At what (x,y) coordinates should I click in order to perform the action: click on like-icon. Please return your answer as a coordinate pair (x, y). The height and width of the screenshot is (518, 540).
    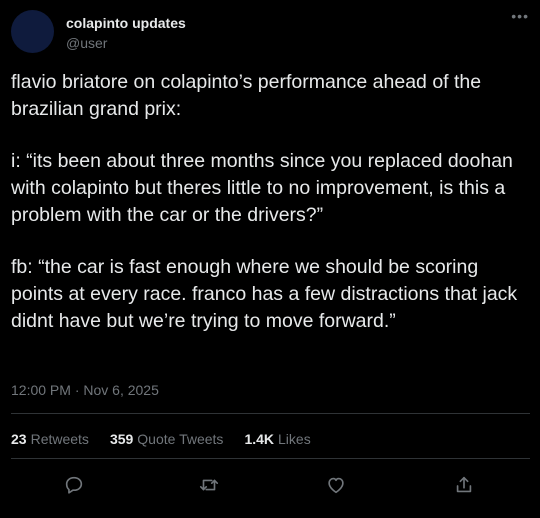
    Looking at the image, I should click on (336, 485).